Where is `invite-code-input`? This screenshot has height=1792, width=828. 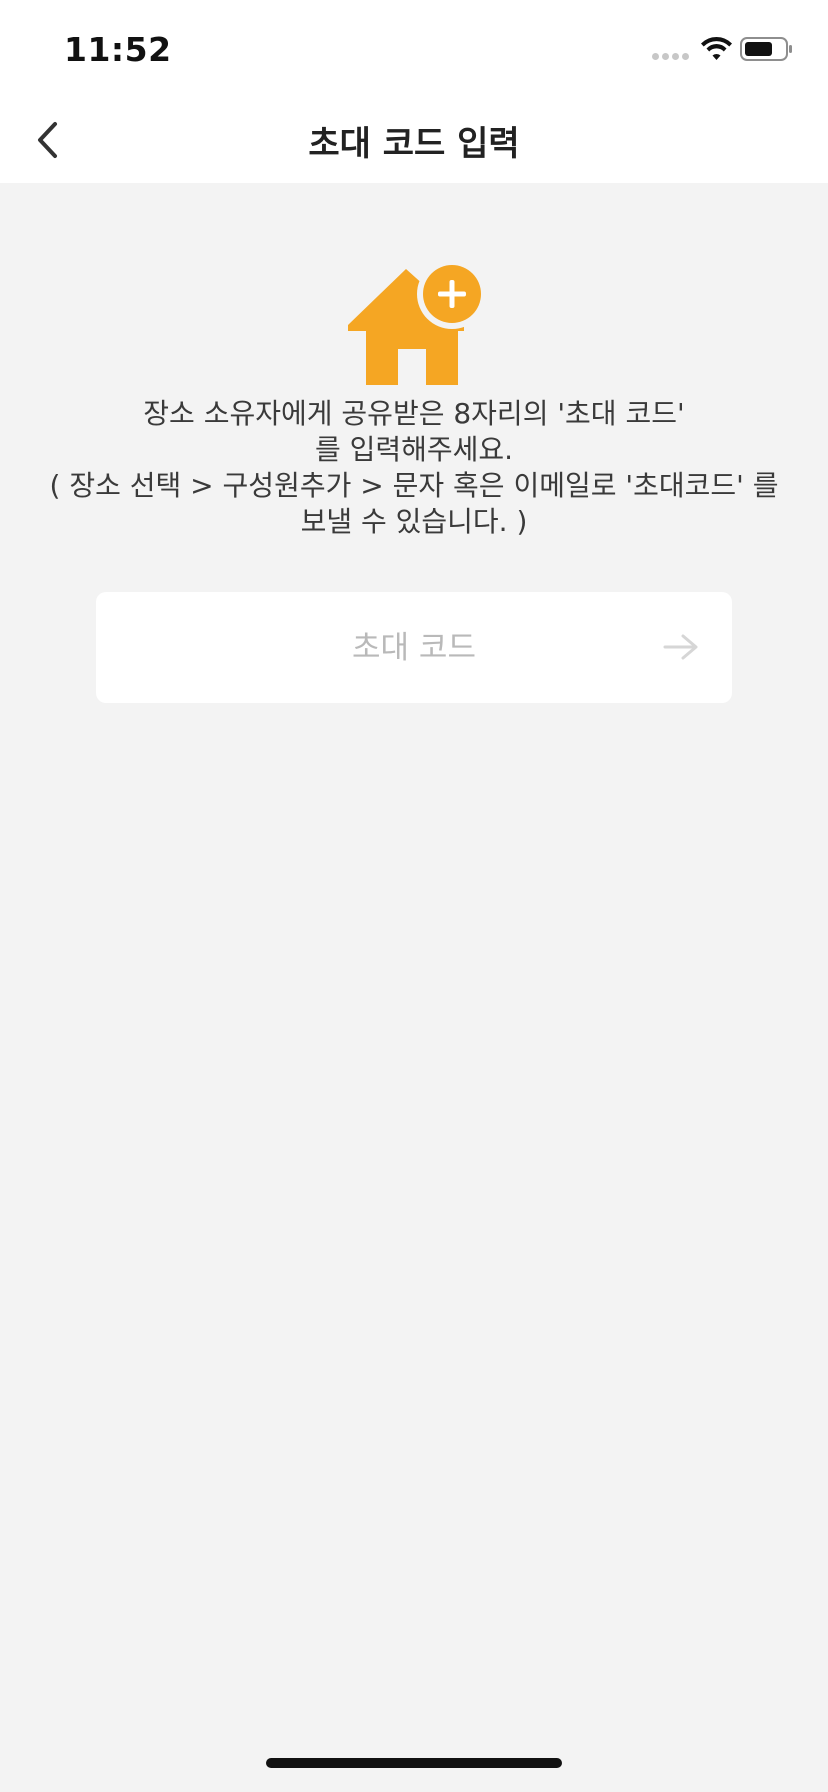 invite-code-input is located at coordinates (414, 647).